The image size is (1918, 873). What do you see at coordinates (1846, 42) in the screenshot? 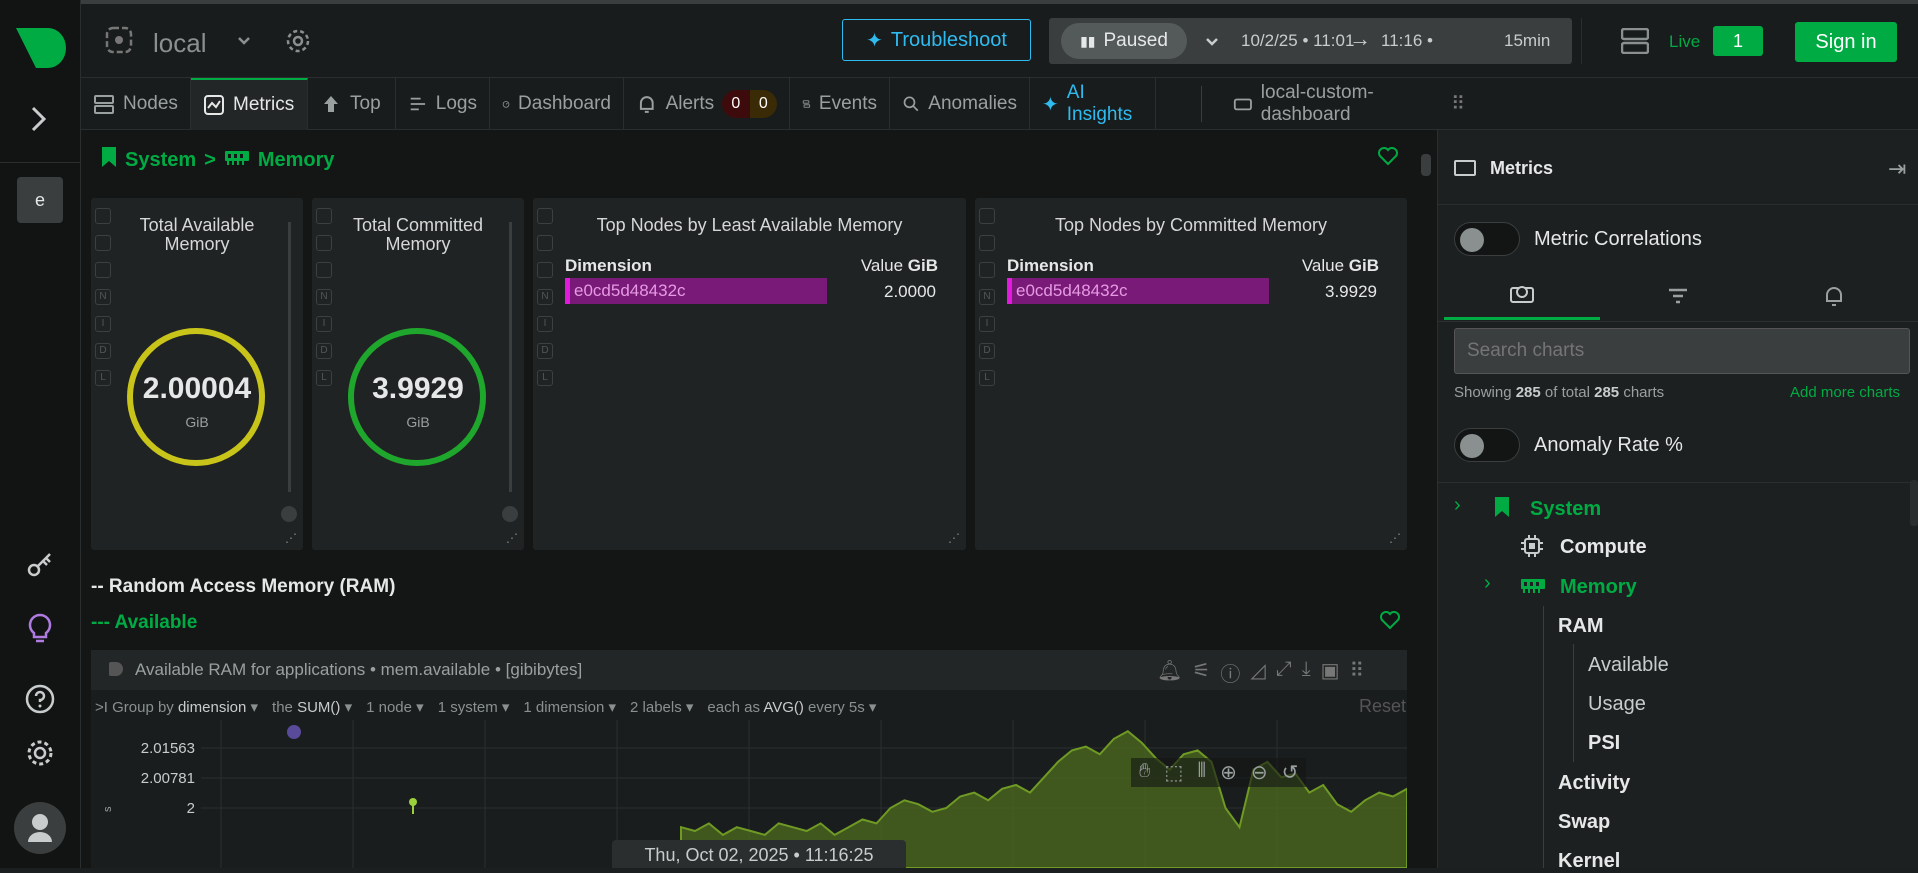
I see `sign-in-button: Sign in` at bounding box center [1846, 42].